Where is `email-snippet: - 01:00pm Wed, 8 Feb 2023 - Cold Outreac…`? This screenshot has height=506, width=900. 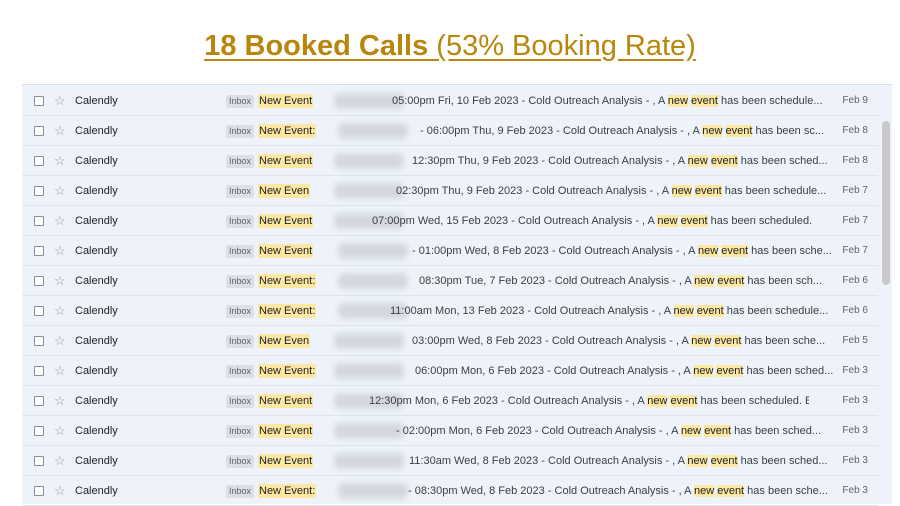
email-snippet: - 01:00pm Wed, 8 Feb 2023 - Cold Outreac… is located at coordinates (622, 251).